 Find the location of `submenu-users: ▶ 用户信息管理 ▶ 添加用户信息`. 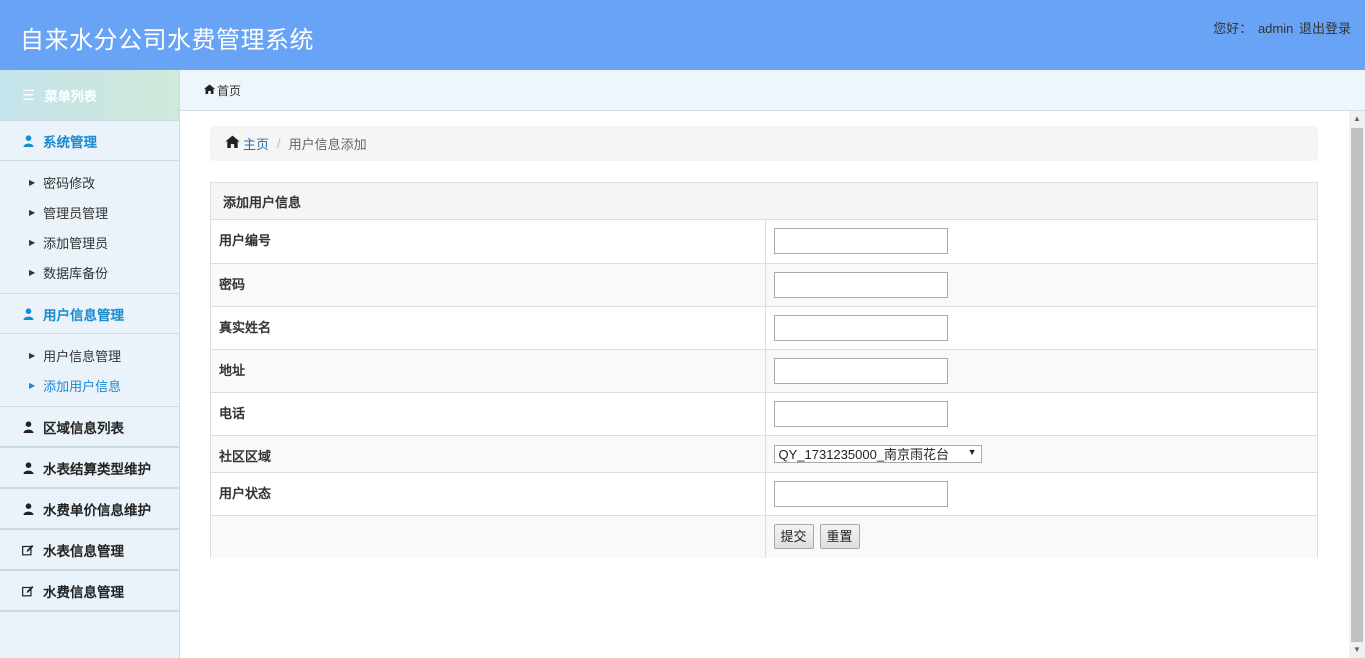

submenu-users: ▶ 用户信息管理 ▶ 添加用户信息 is located at coordinates (89, 370).